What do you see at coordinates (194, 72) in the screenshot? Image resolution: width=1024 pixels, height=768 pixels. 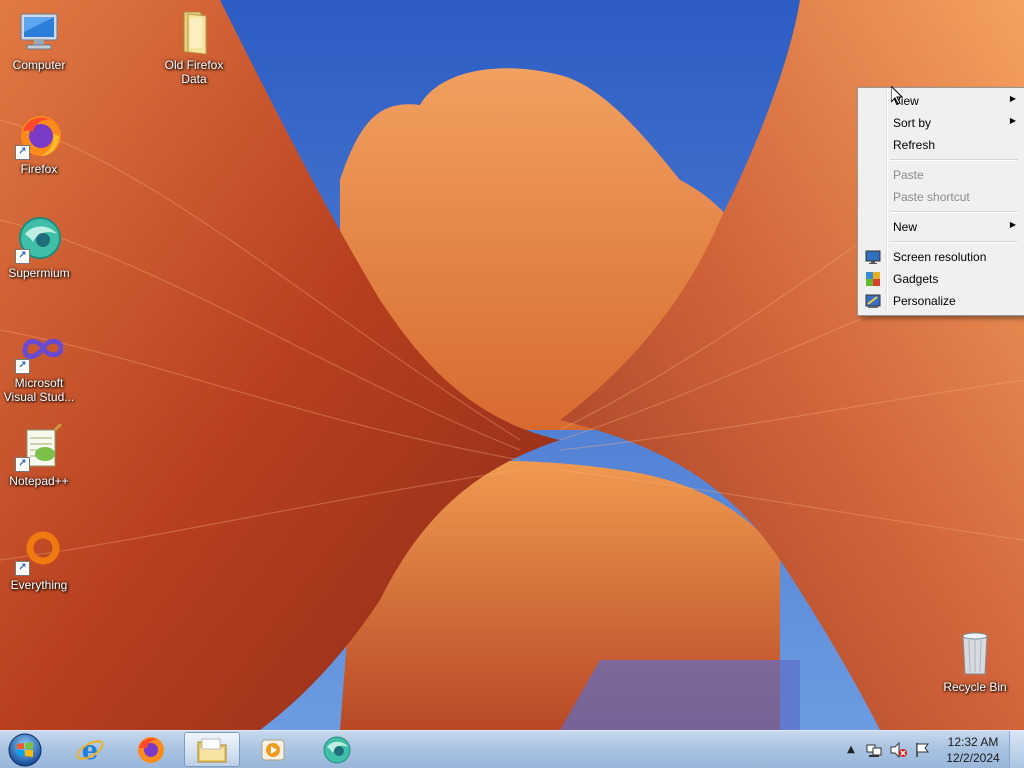 I see `desktop-icon-label: Old Firefox Data` at bounding box center [194, 72].